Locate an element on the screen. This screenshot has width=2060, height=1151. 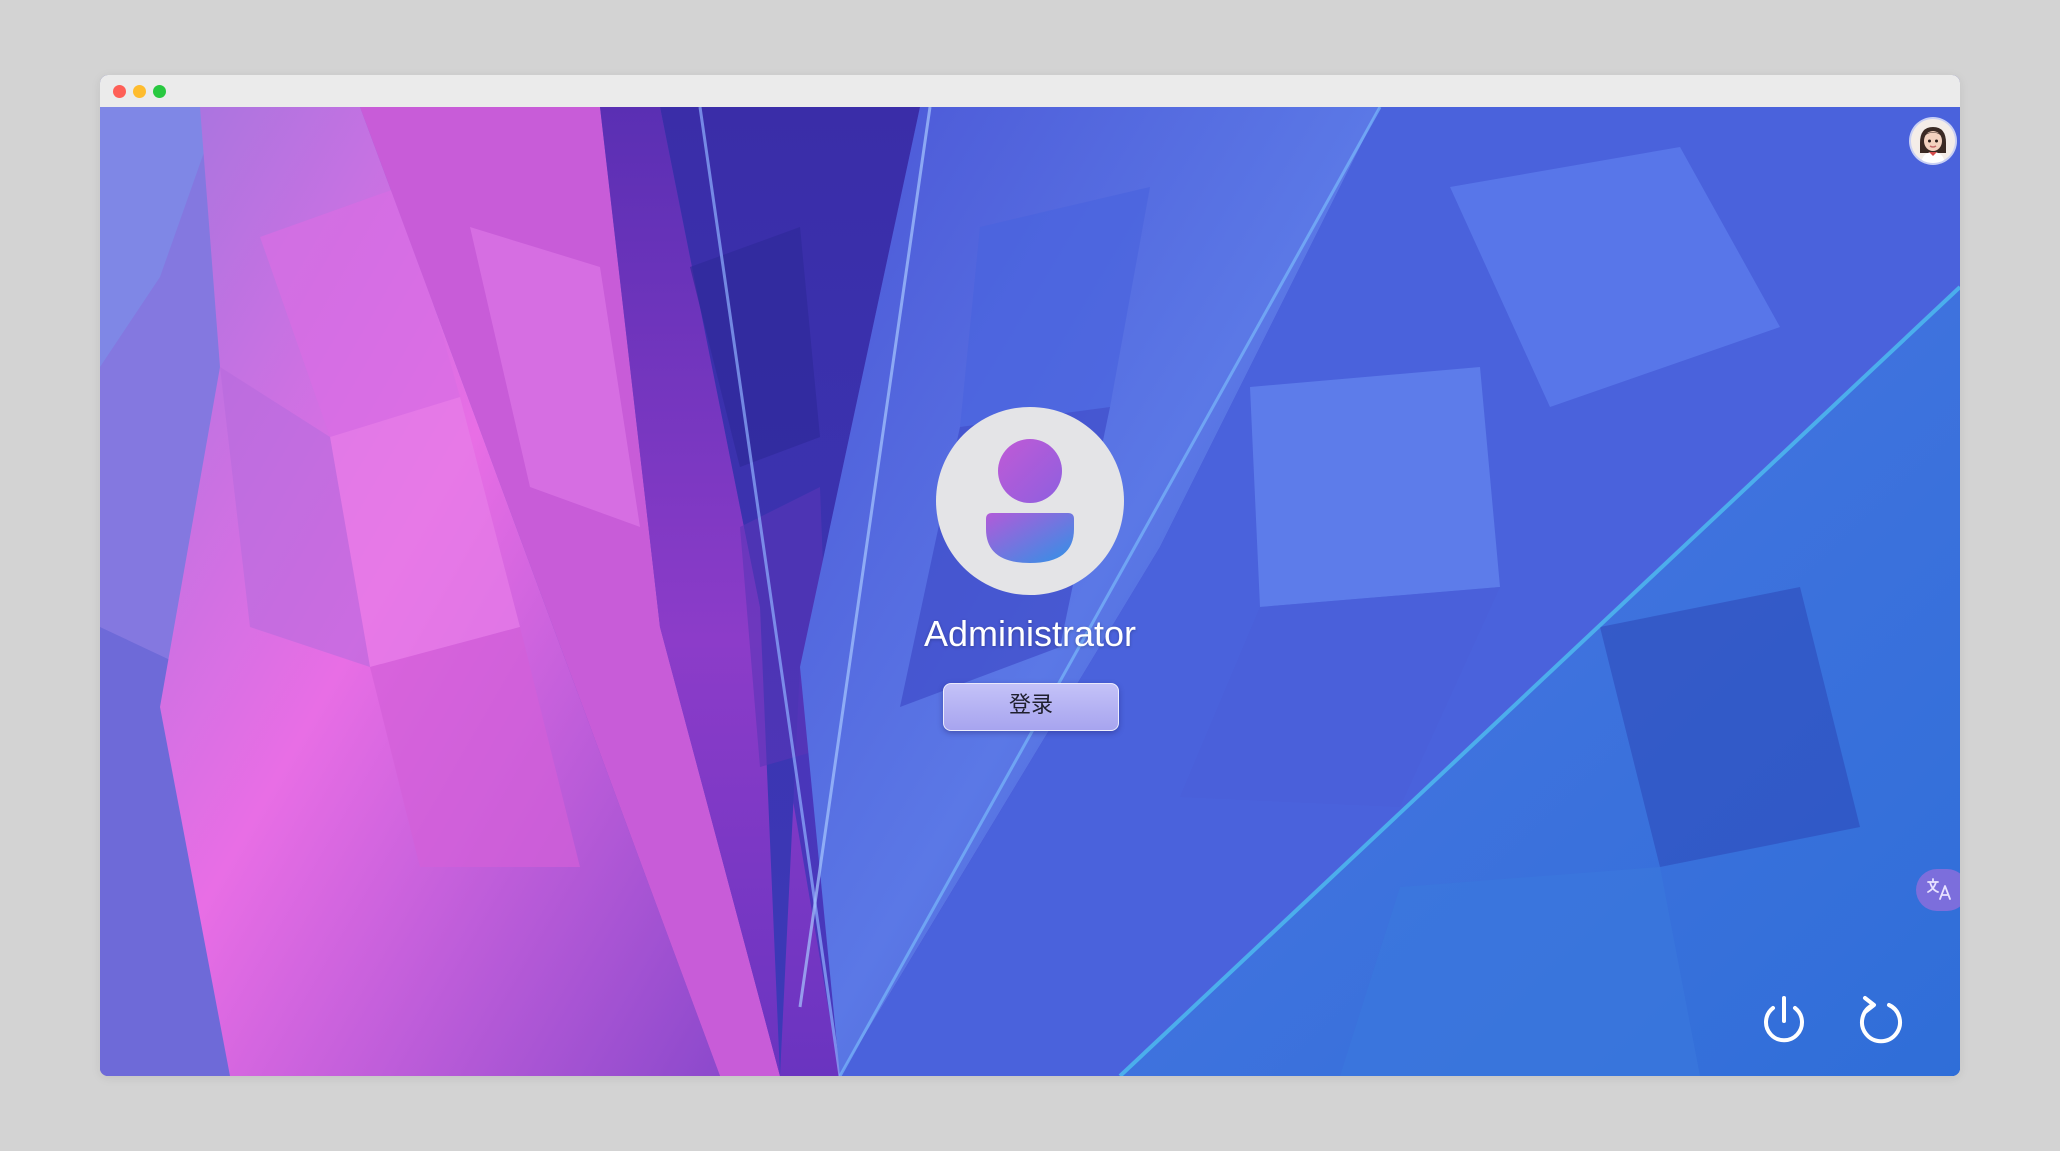
user-name: Administrator is located at coordinates (1030, 633).